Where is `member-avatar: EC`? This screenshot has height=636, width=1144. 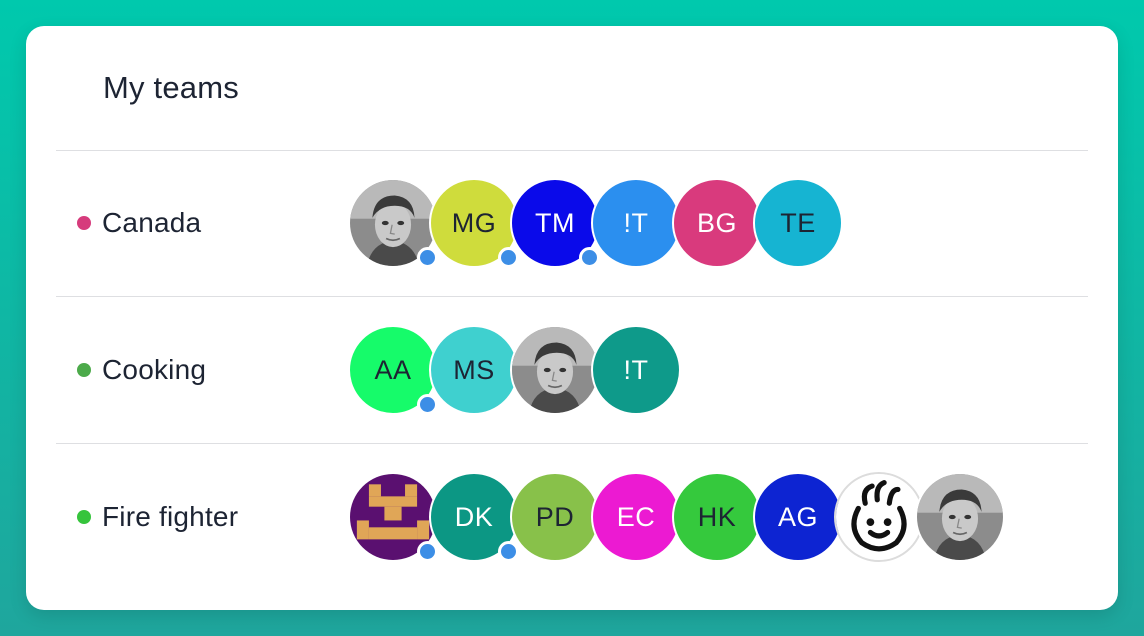 member-avatar: EC is located at coordinates (636, 517).